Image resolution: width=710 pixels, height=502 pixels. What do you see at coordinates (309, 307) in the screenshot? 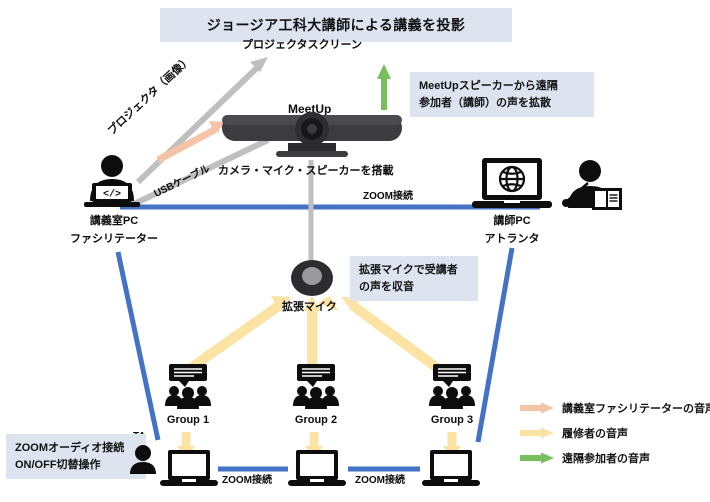
I see `extension-mic-label: 拡張マイク` at bounding box center [309, 307].